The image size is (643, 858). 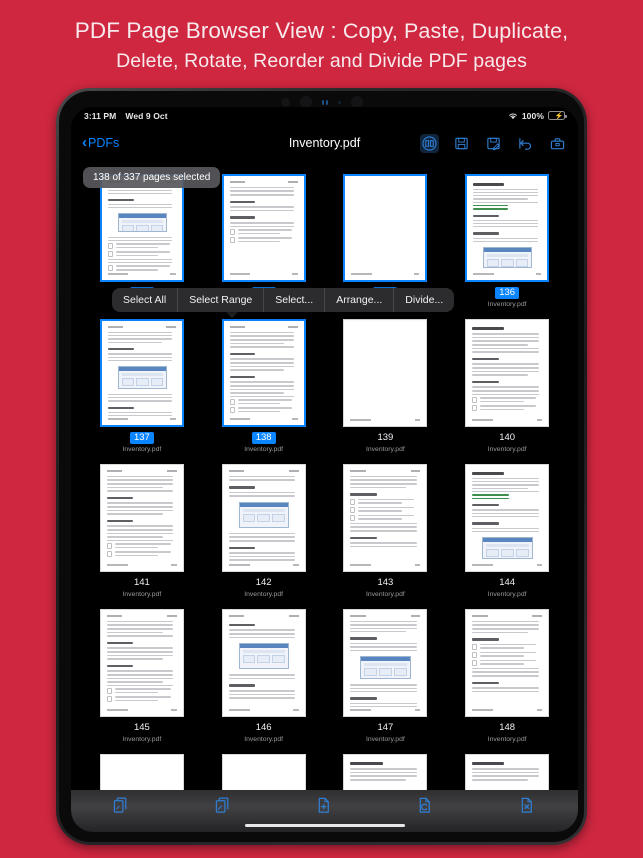 What do you see at coordinates (152, 177) in the screenshot?
I see `selection-count-tooltip: 138 of 337 pages selected` at bounding box center [152, 177].